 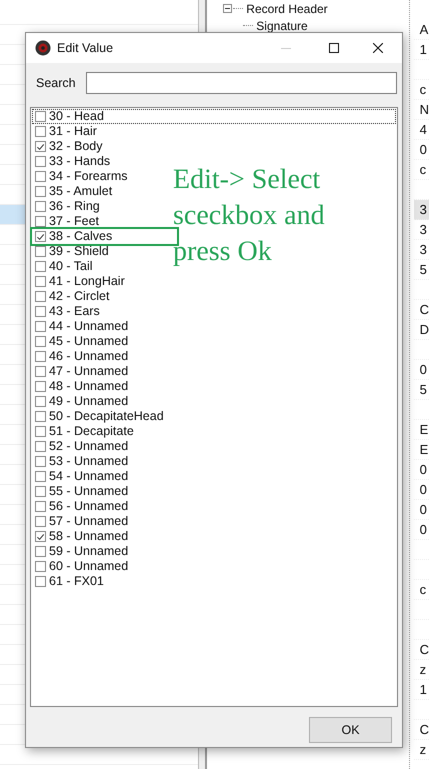 What do you see at coordinates (56, 83) in the screenshot?
I see `search-label: Search` at bounding box center [56, 83].